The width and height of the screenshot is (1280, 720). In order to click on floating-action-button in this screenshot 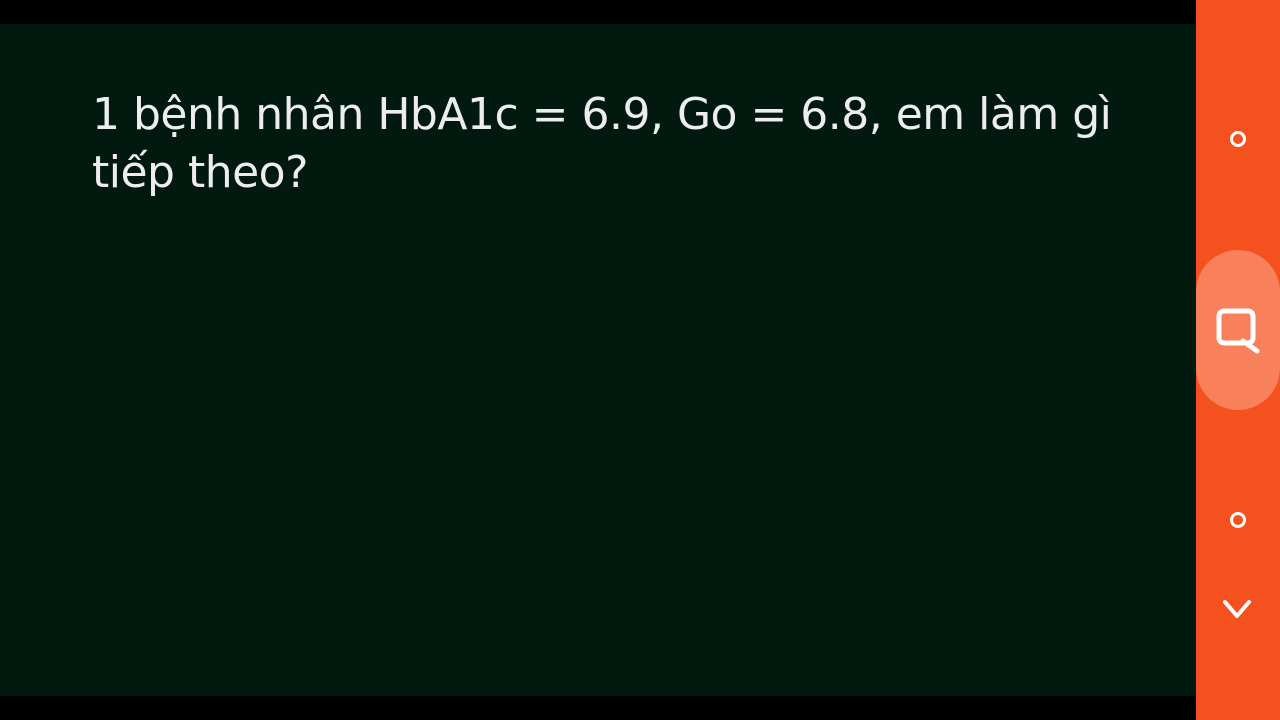, I will do `click(1238, 330)`.